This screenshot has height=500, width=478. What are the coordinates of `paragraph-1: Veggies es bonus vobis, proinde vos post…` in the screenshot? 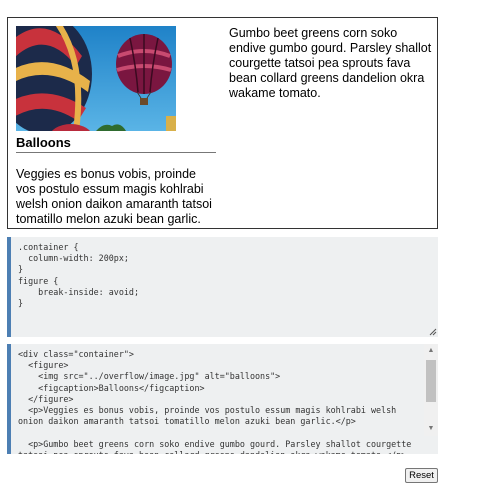 It's located at (114, 196).